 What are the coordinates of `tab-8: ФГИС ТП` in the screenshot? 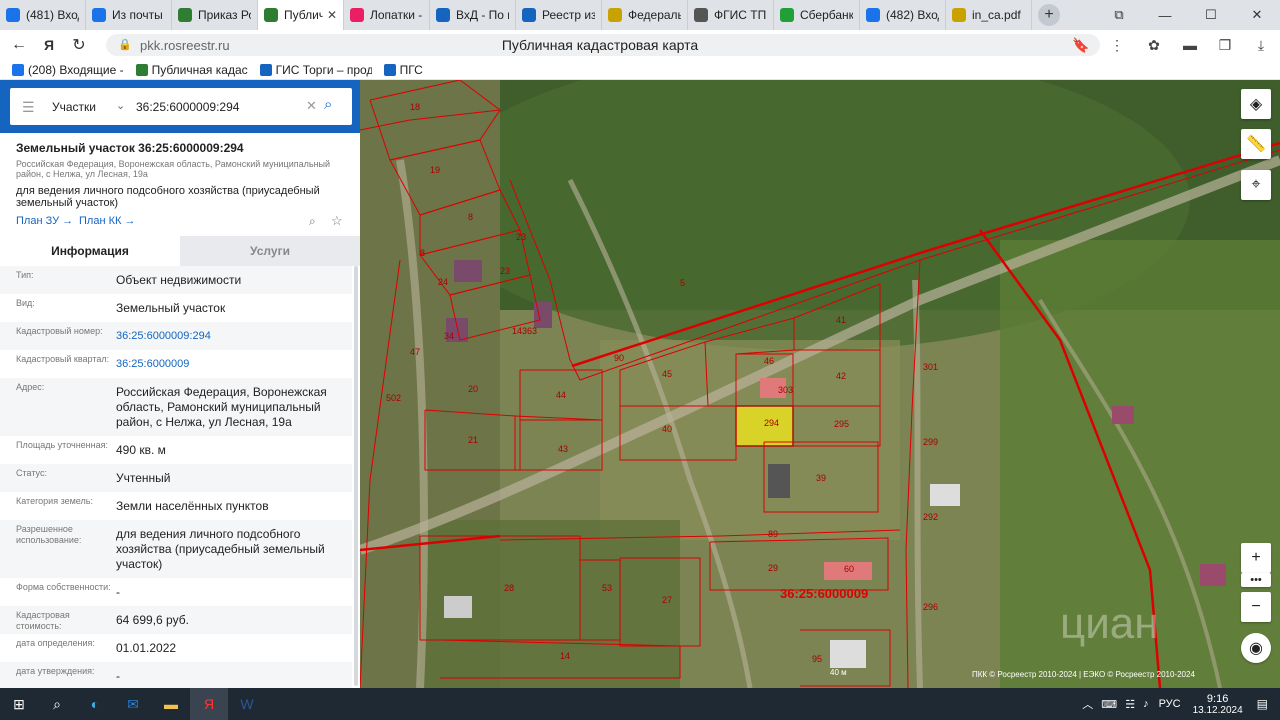 It's located at (731, 15).